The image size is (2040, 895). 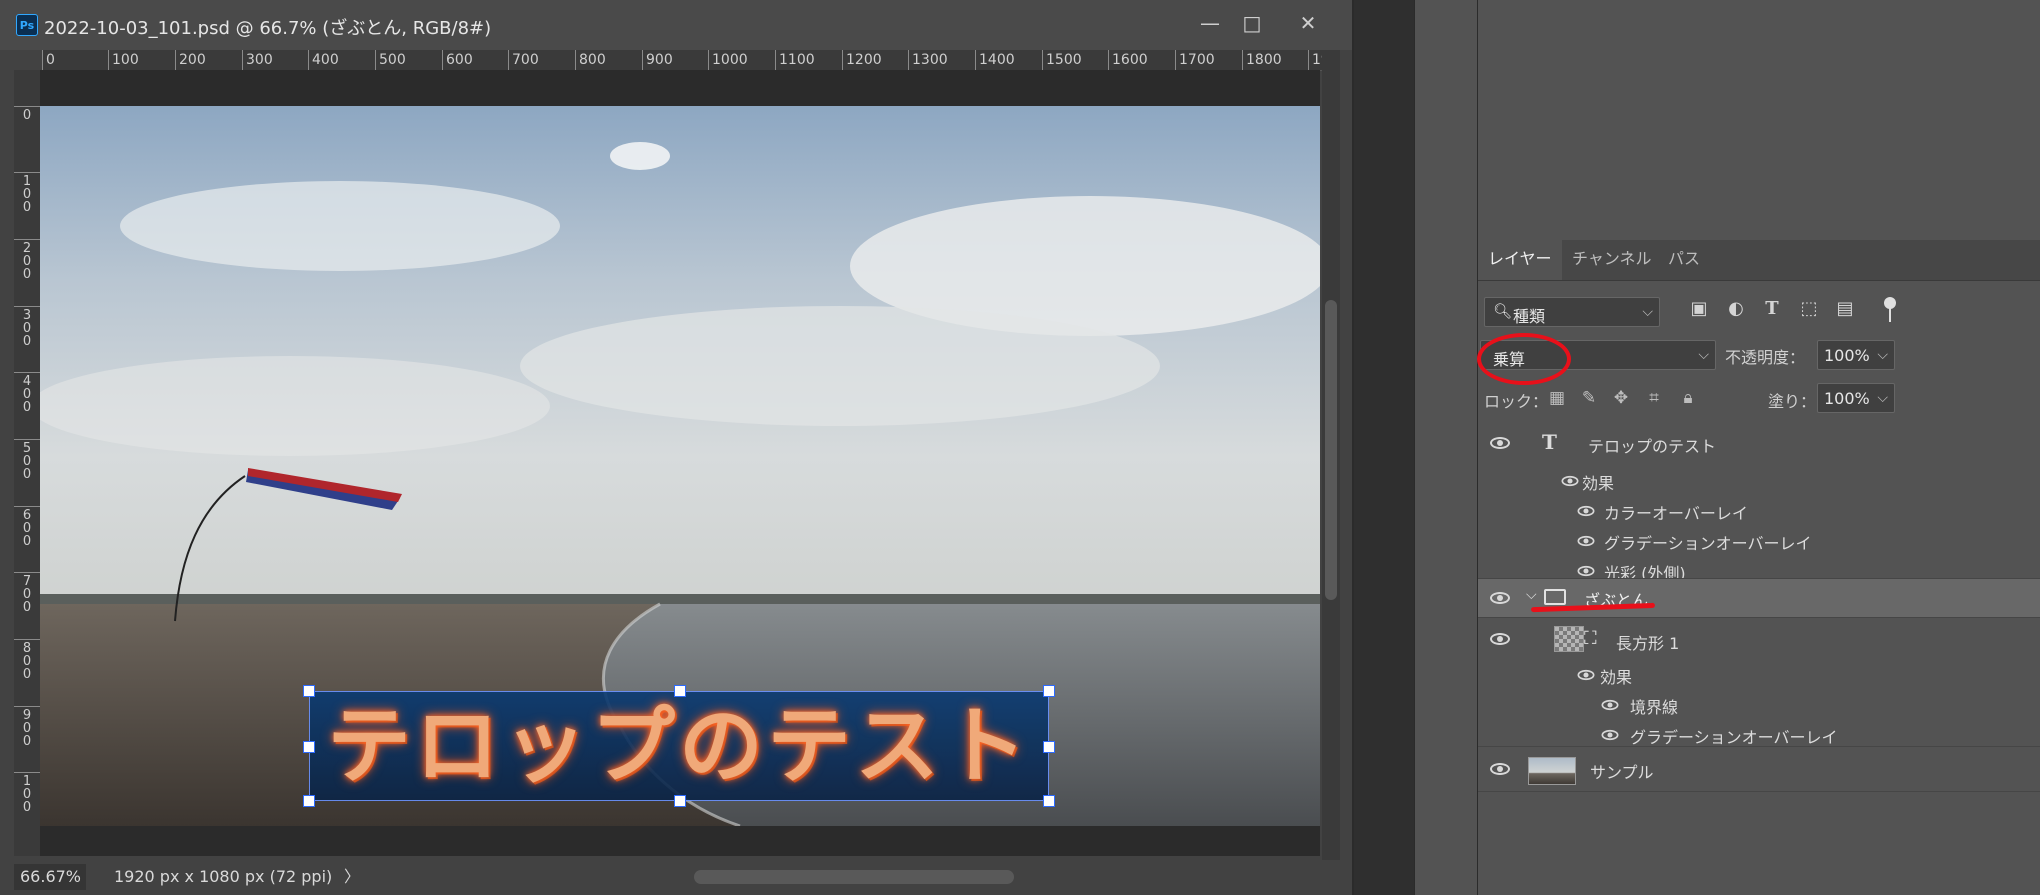 What do you see at coordinates (795, 60) in the screenshot?
I see `ruler-tick-label: 1100` at bounding box center [795, 60].